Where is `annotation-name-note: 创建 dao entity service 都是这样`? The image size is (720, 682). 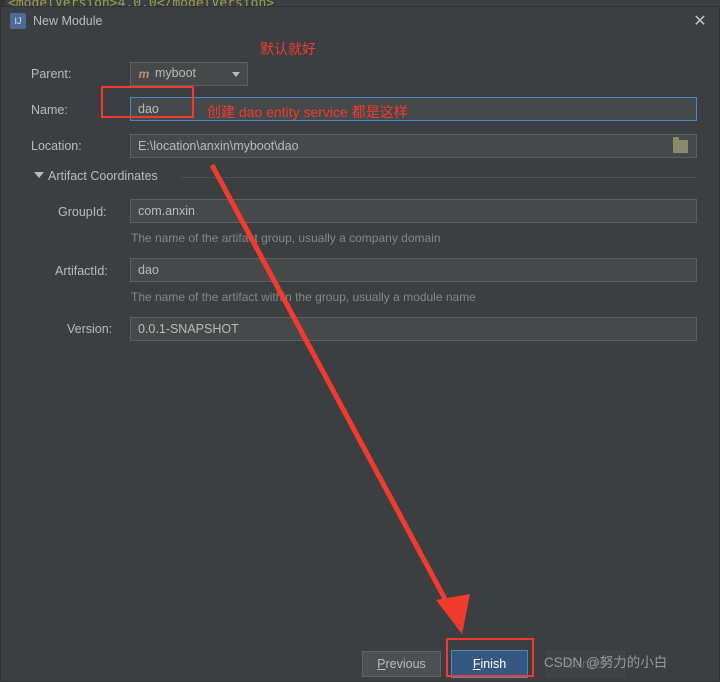 annotation-name-note: 创建 dao entity service 都是这样 is located at coordinates (307, 112).